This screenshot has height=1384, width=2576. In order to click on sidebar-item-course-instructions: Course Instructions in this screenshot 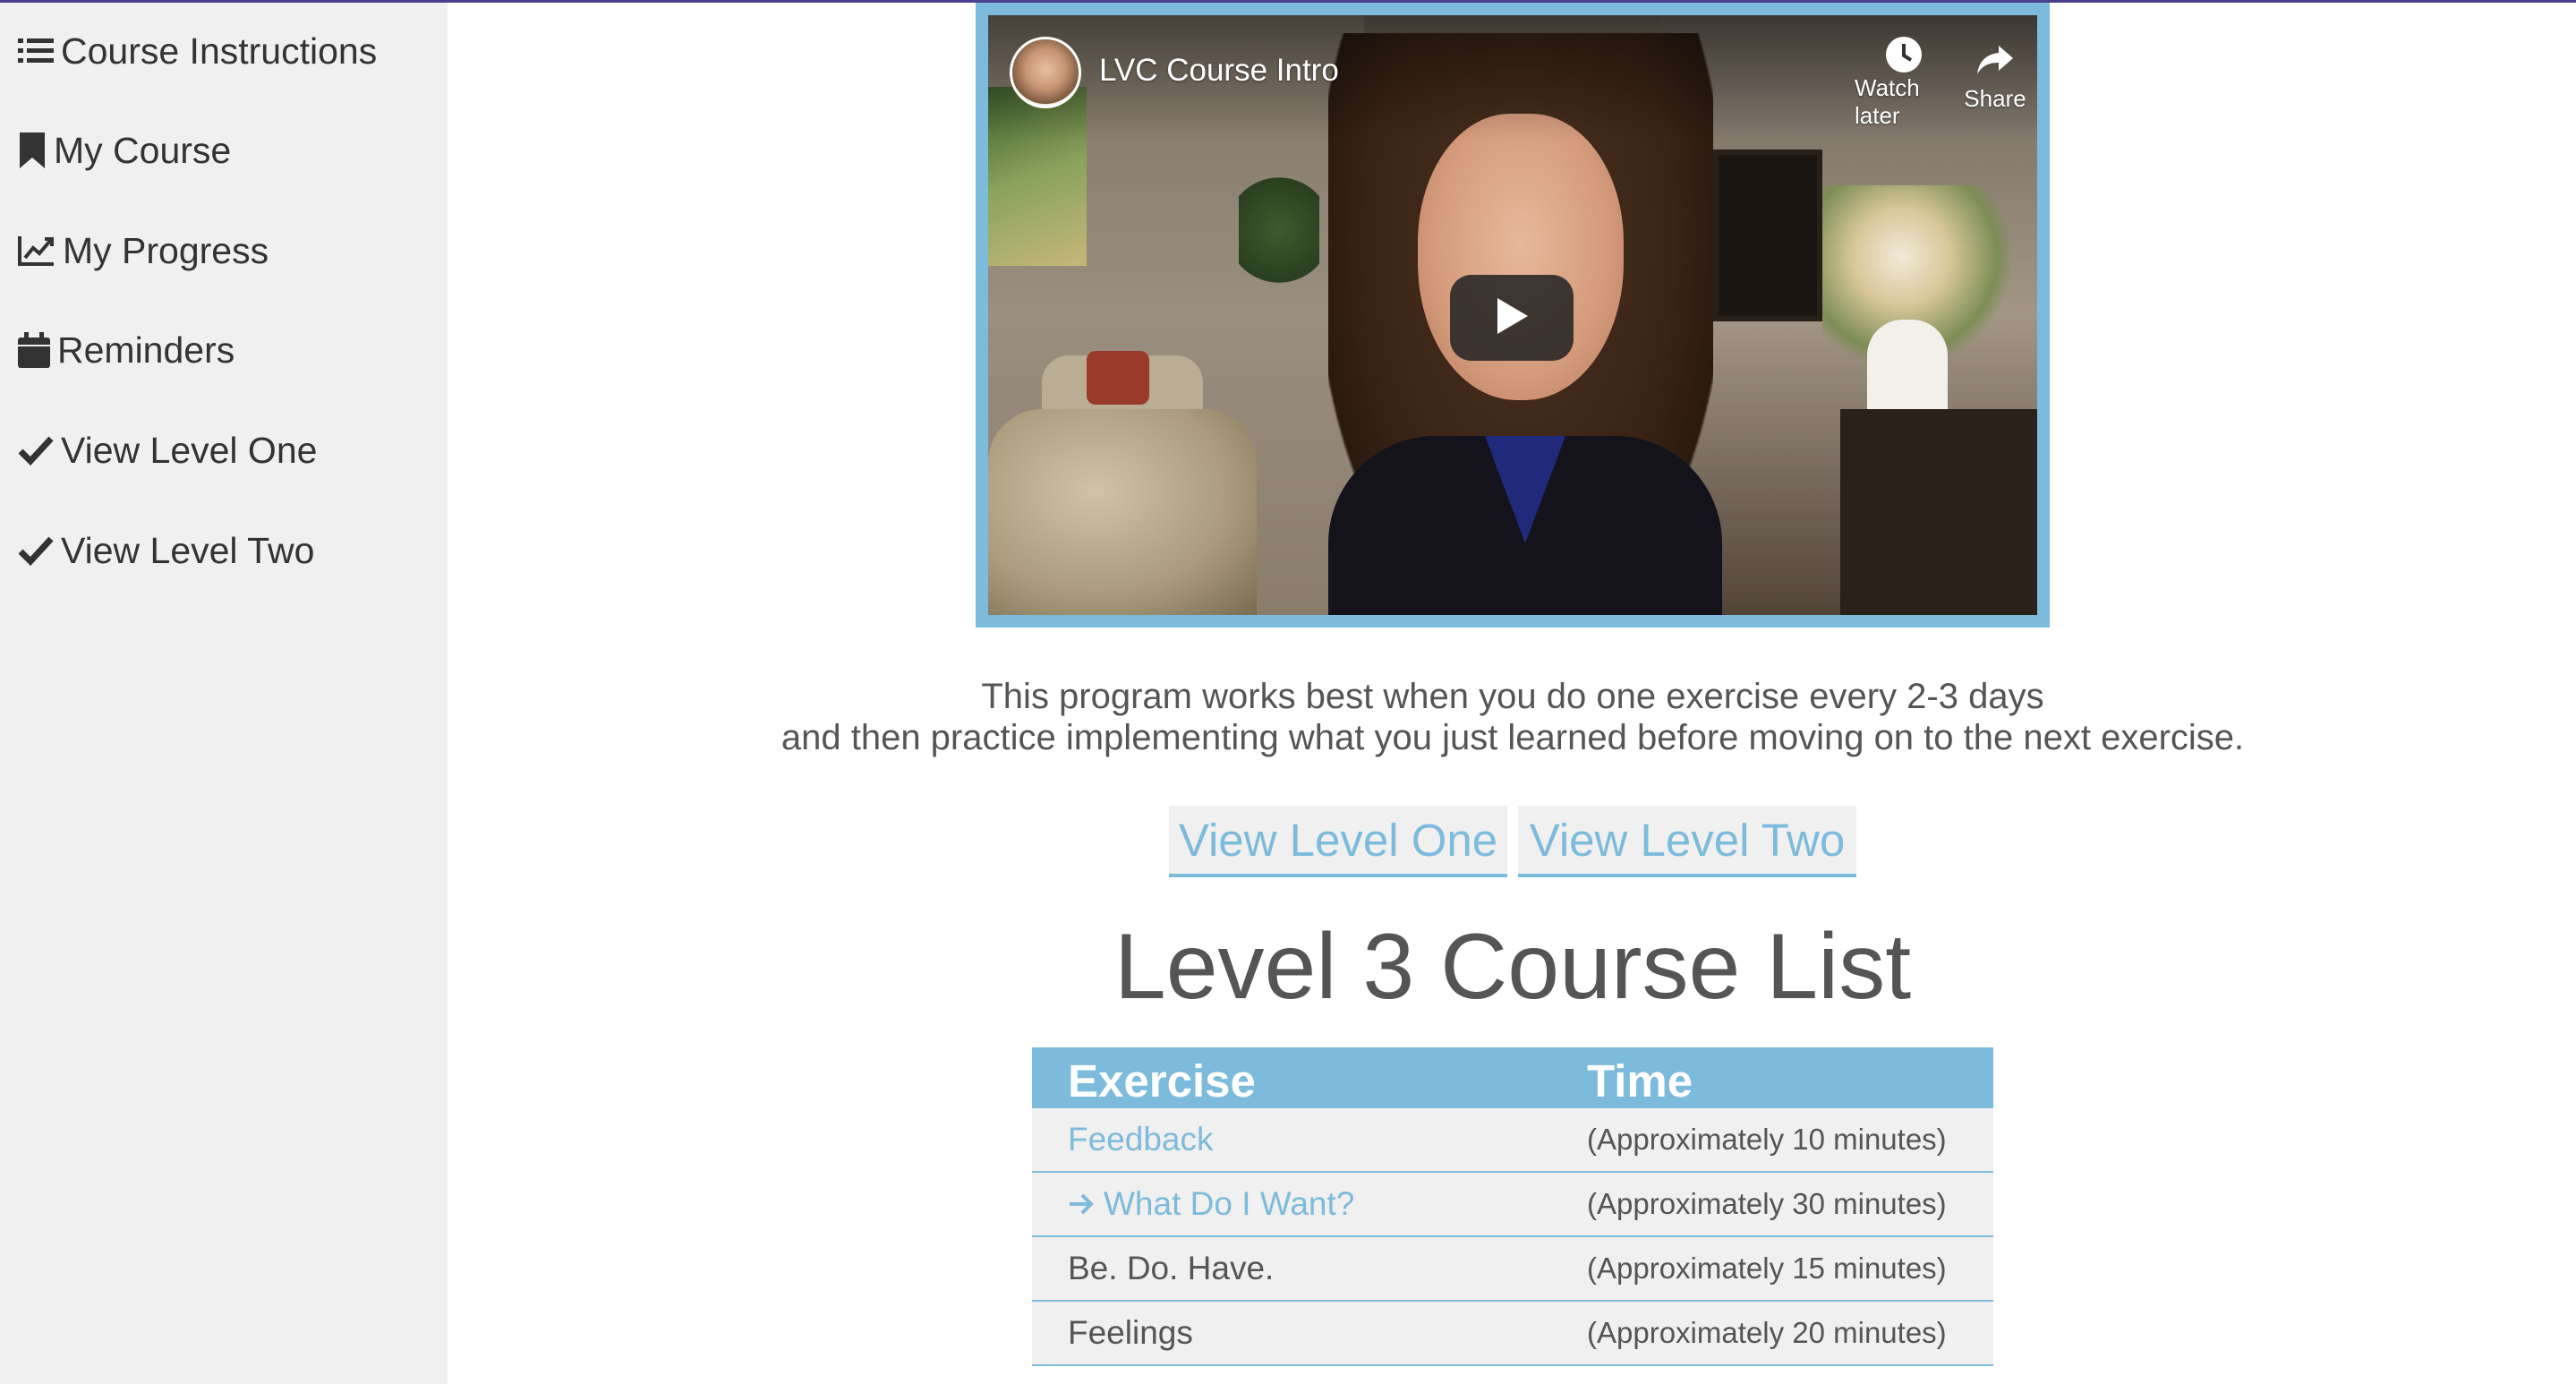, I will do `click(197, 51)`.